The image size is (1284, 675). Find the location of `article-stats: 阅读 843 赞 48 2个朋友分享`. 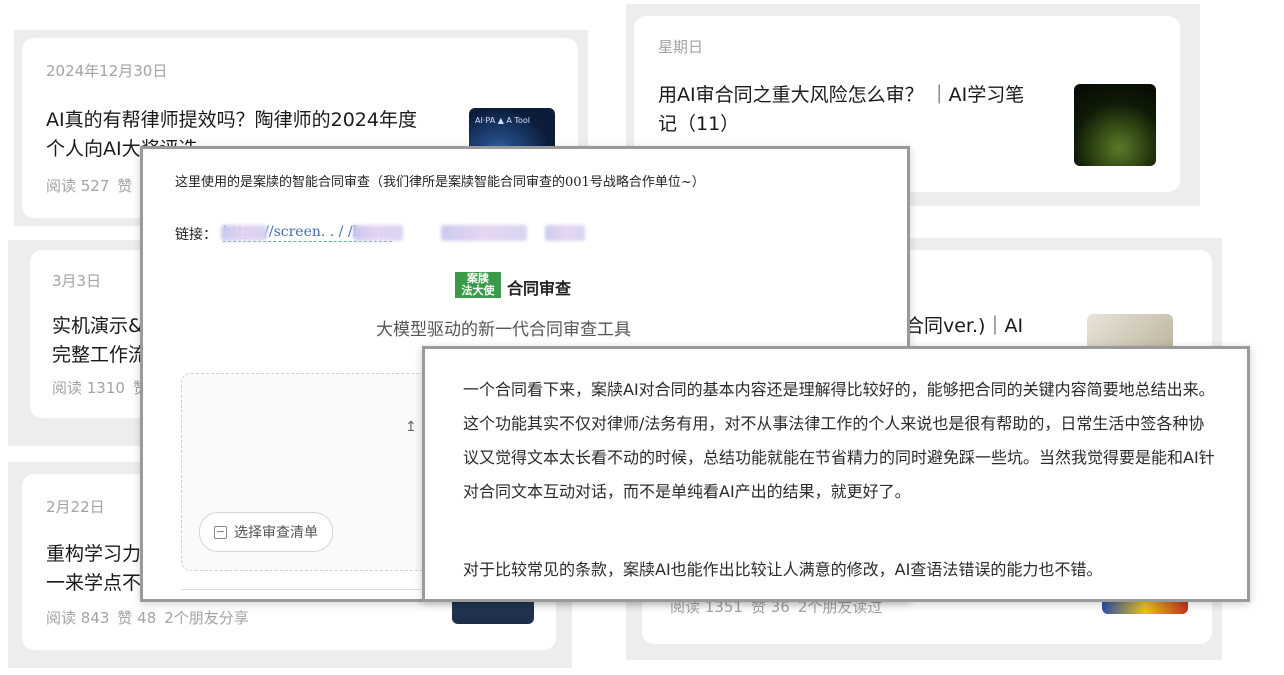

article-stats: 阅读 843 赞 48 2个朋友分享 is located at coordinates (151, 617).